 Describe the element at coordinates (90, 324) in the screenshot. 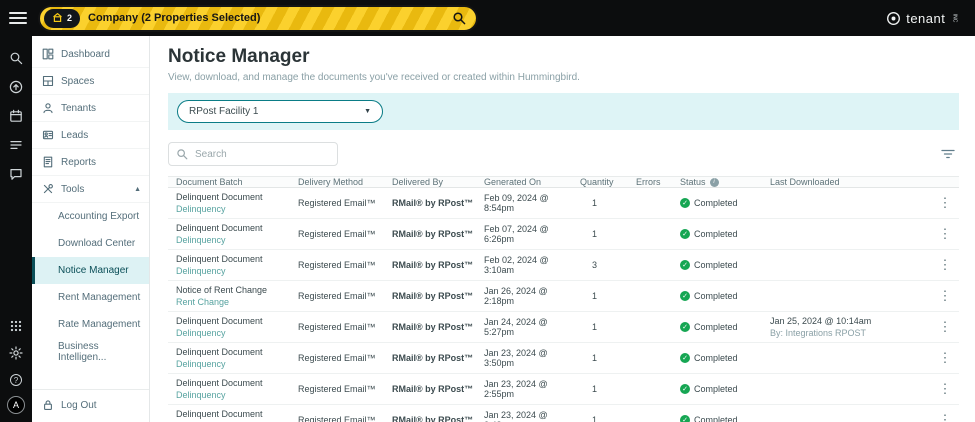

I see `sidebar-subitem-rate-management: Rate Management` at that location.